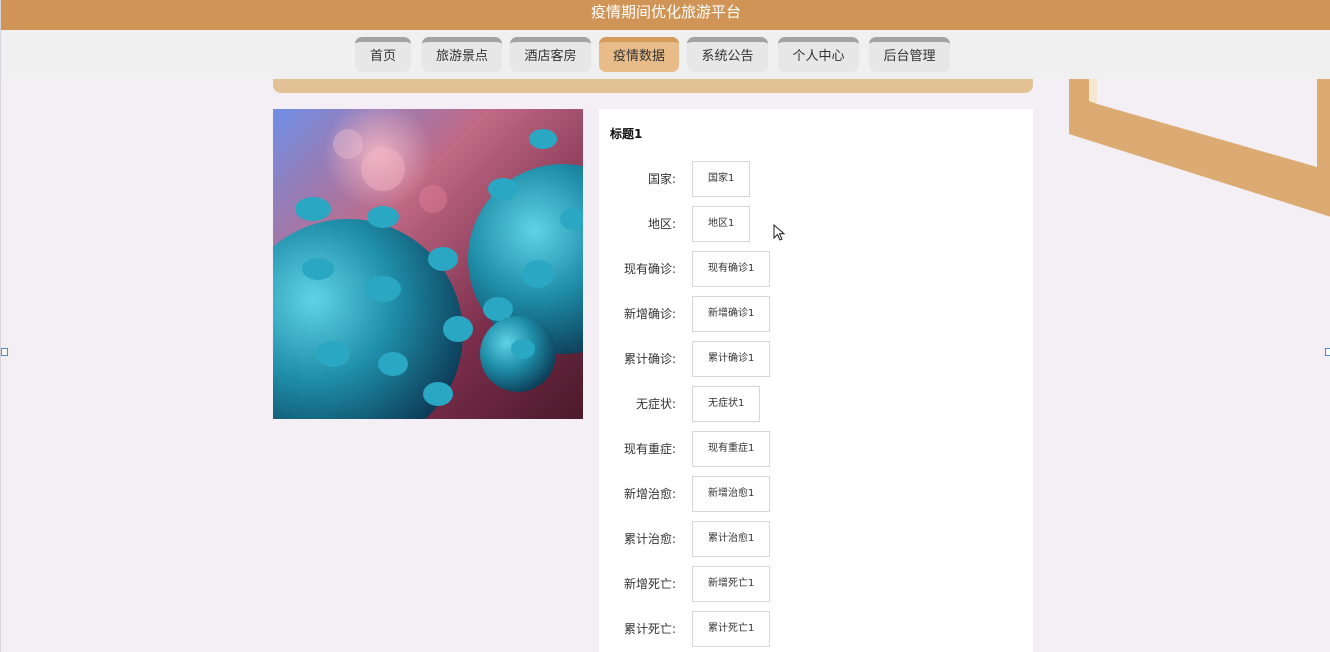  What do you see at coordinates (649, 269) in the screenshot?
I see `field-label: 现有确诊:` at bounding box center [649, 269].